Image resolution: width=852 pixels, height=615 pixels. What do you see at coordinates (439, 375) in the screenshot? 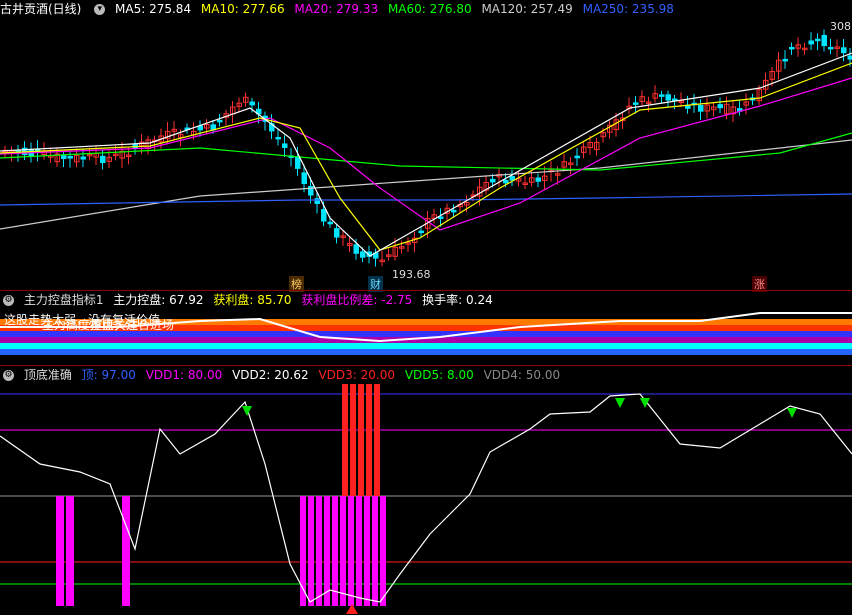
I see `indicator2-vdd5: VDD5: 8.00` at bounding box center [439, 375].